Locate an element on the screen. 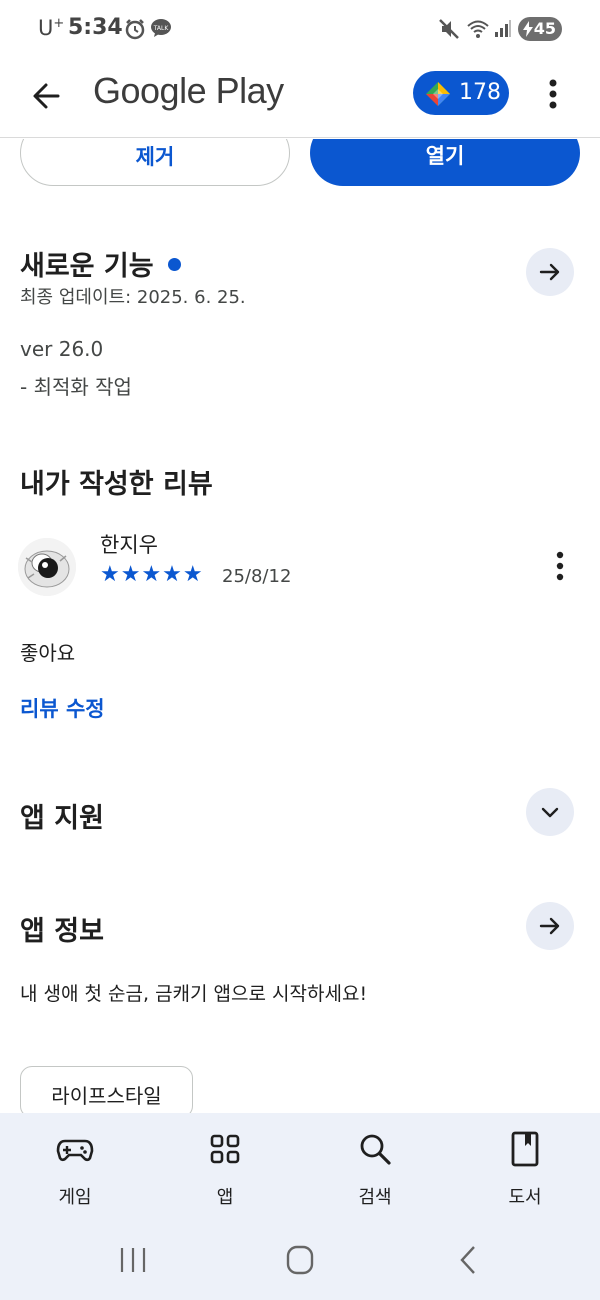 The height and width of the screenshot is (1300, 600). app-info-title: 앱 정보 is located at coordinates (62, 931).